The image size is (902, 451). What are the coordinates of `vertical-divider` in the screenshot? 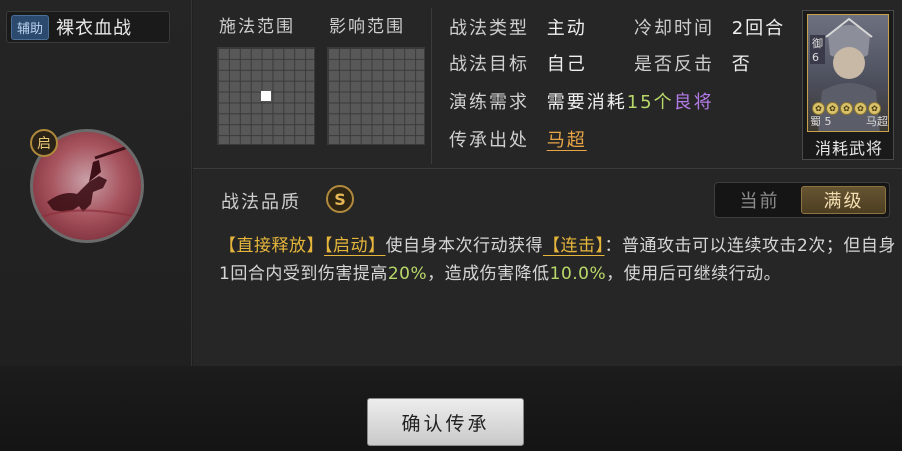 It's located at (431, 86).